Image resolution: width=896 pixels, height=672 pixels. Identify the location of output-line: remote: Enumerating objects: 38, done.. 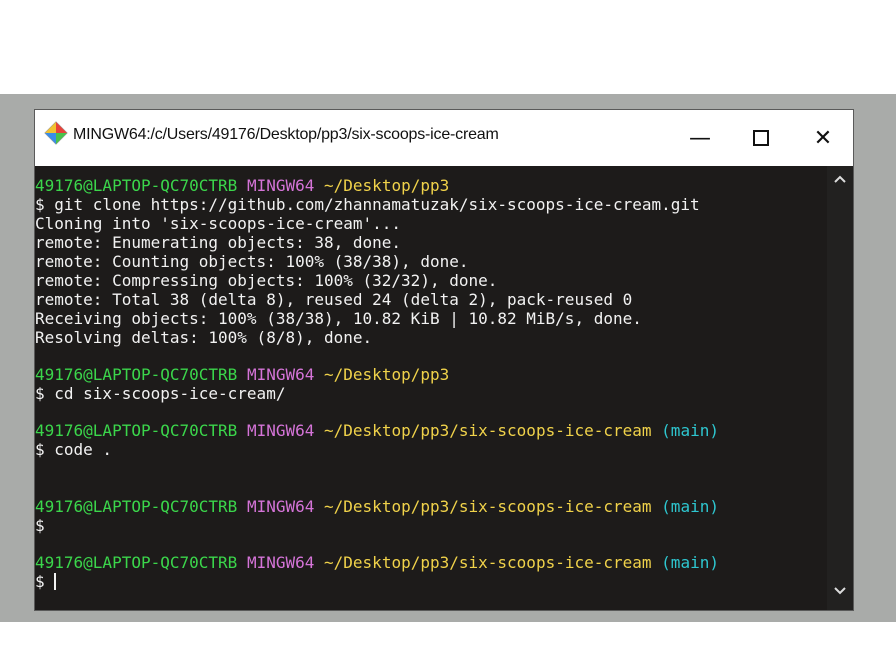
(218, 242).